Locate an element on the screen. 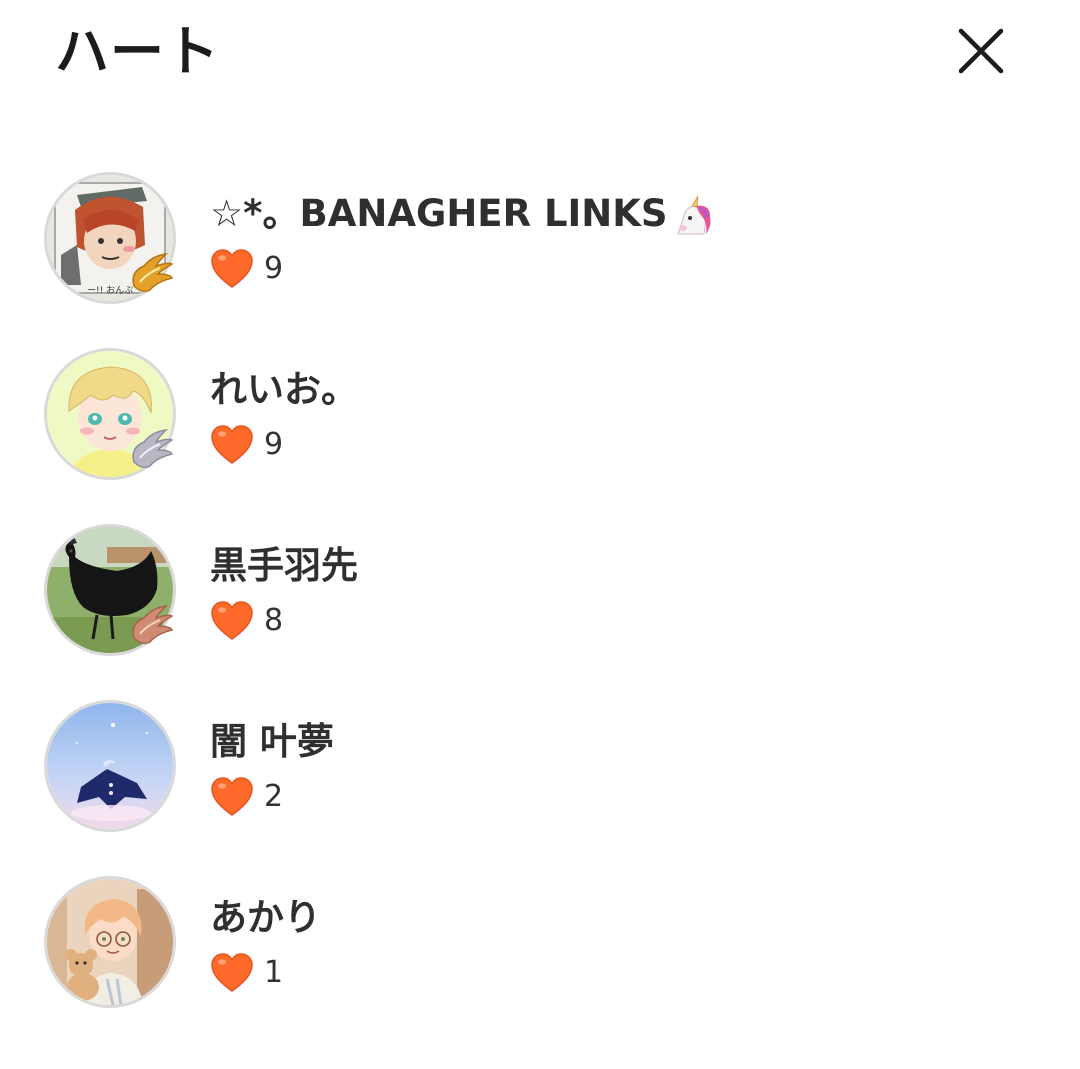 This screenshot has width=1080, height=1069. user-info: 黒手羽先 8 is located at coordinates (284, 592).